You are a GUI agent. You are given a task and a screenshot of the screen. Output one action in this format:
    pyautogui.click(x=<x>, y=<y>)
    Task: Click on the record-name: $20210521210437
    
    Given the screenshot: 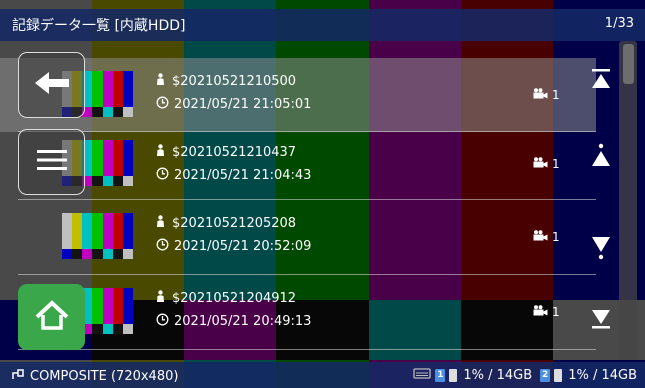 What is the action you would take?
    pyautogui.click(x=234, y=152)
    